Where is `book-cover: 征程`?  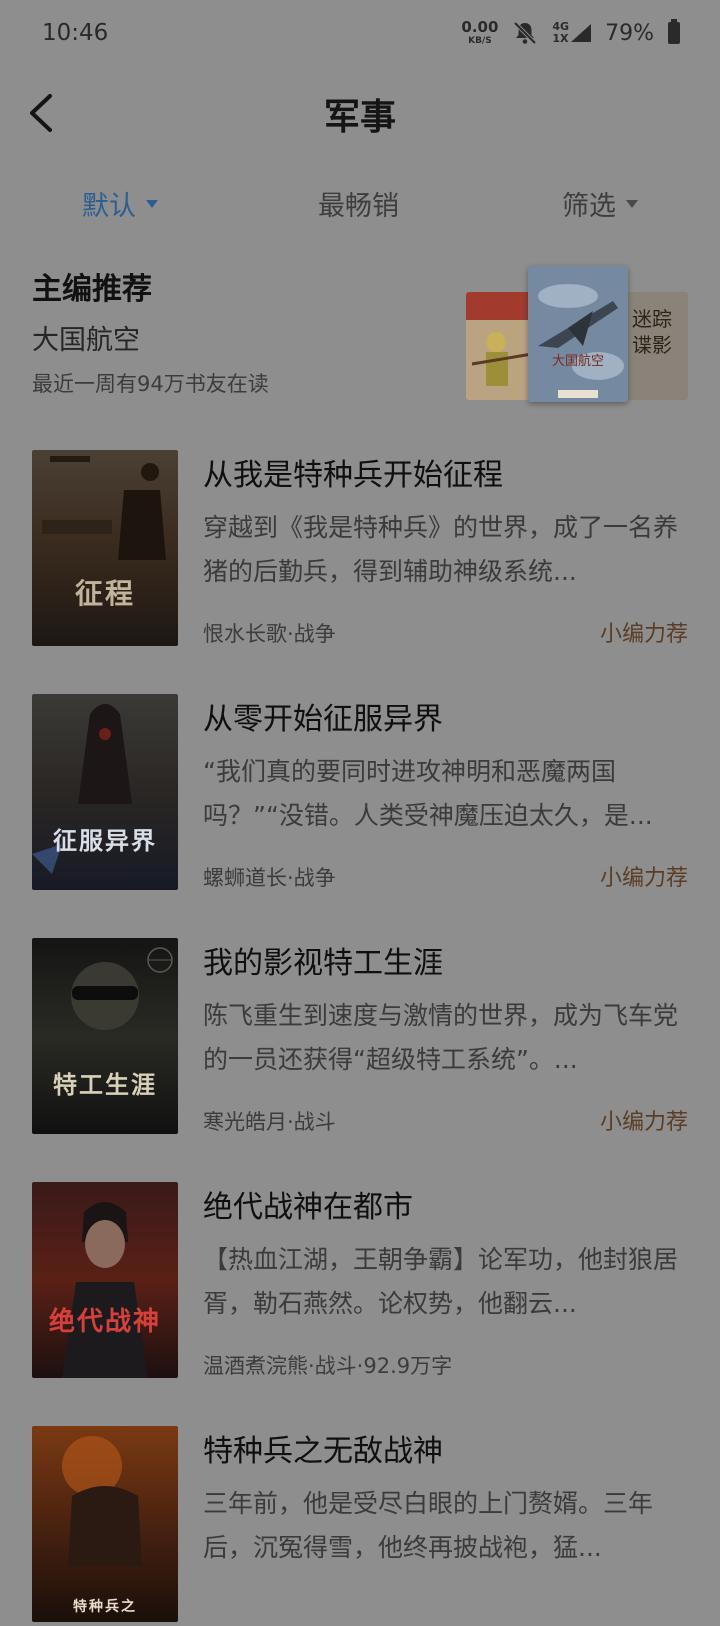
book-cover: 征程 is located at coordinates (105, 548).